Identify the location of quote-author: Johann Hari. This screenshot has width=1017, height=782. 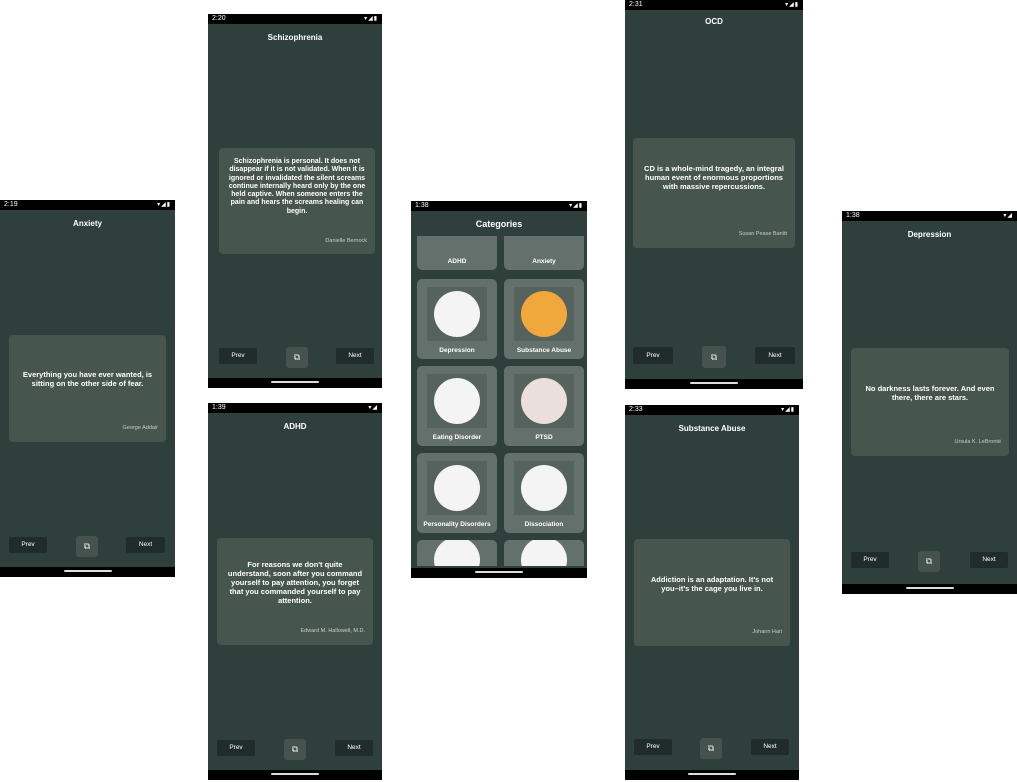
(767, 632).